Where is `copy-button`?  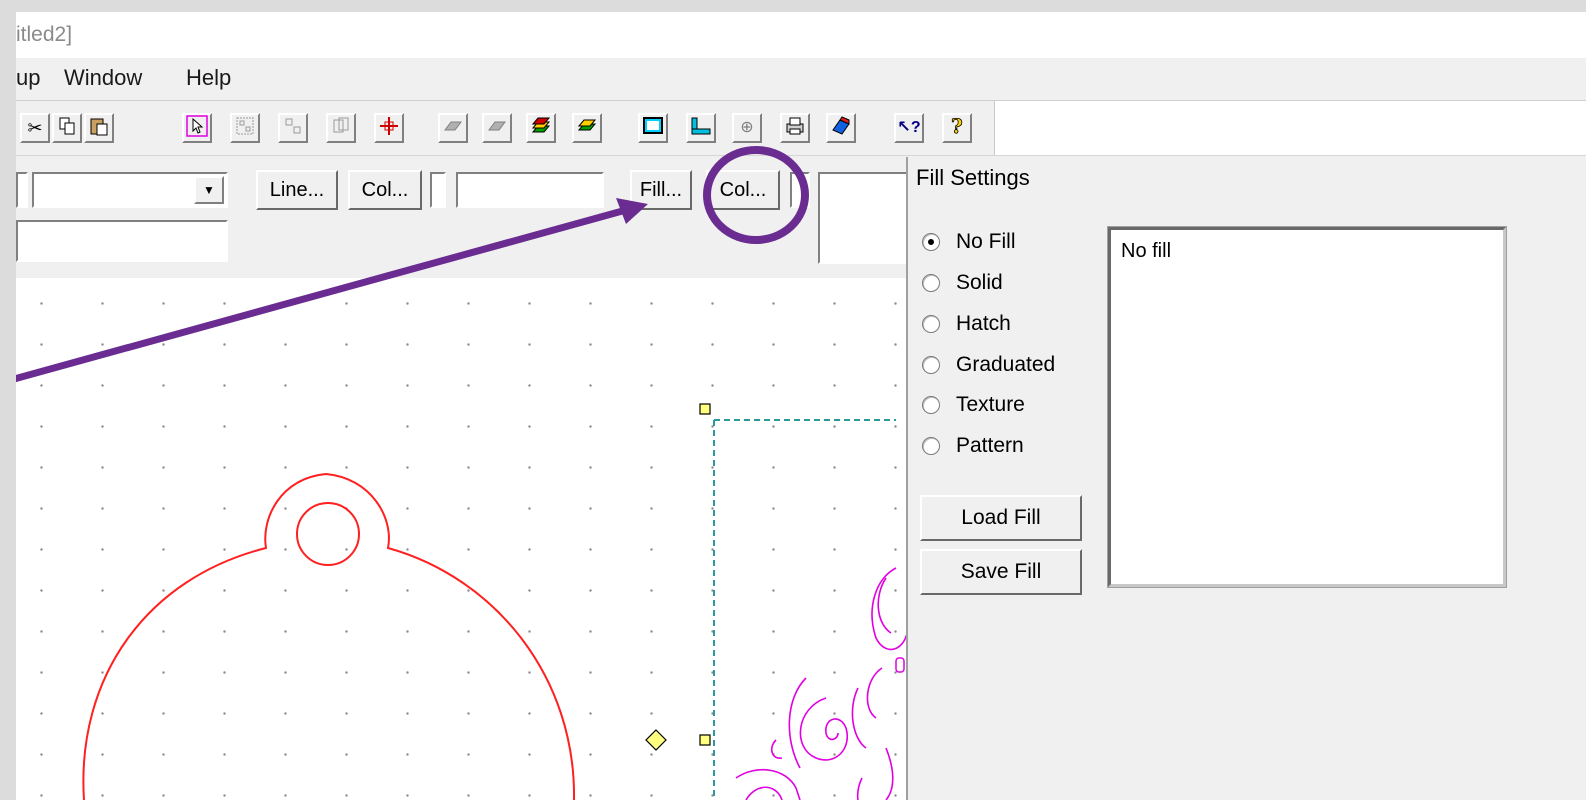
copy-button is located at coordinates (67, 128).